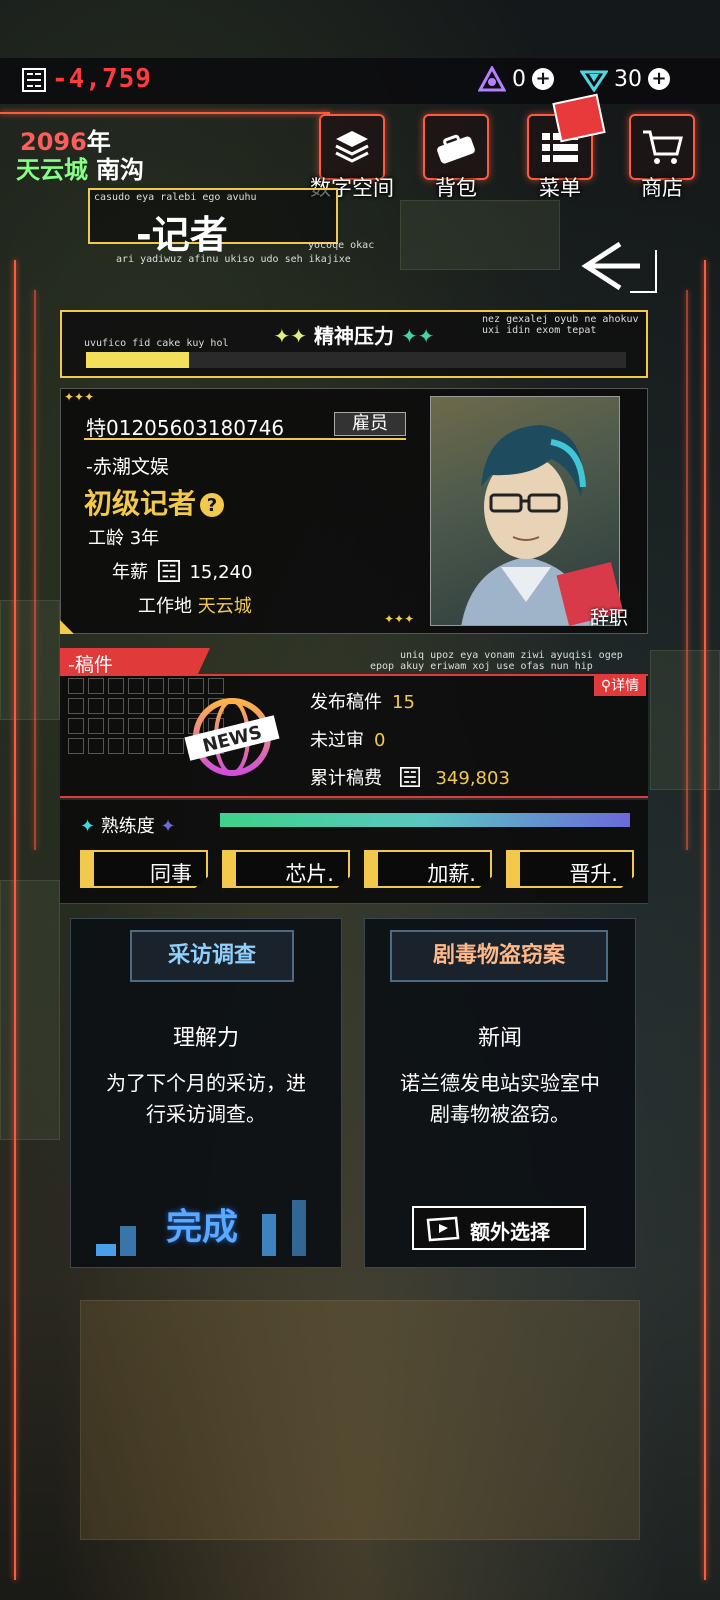 The width and height of the screenshot is (720, 1600). What do you see at coordinates (659, 79) in the screenshot?
I see `add-resource-b-button: +` at bounding box center [659, 79].